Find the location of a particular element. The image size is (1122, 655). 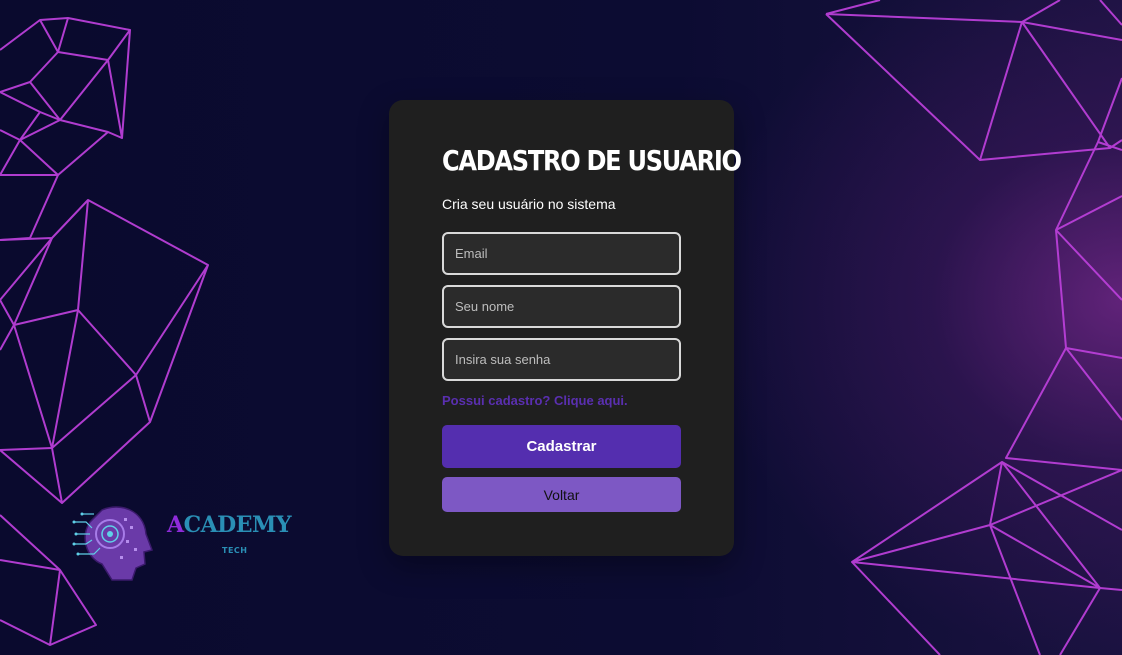

back-button: Voltar is located at coordinates (561, 494).